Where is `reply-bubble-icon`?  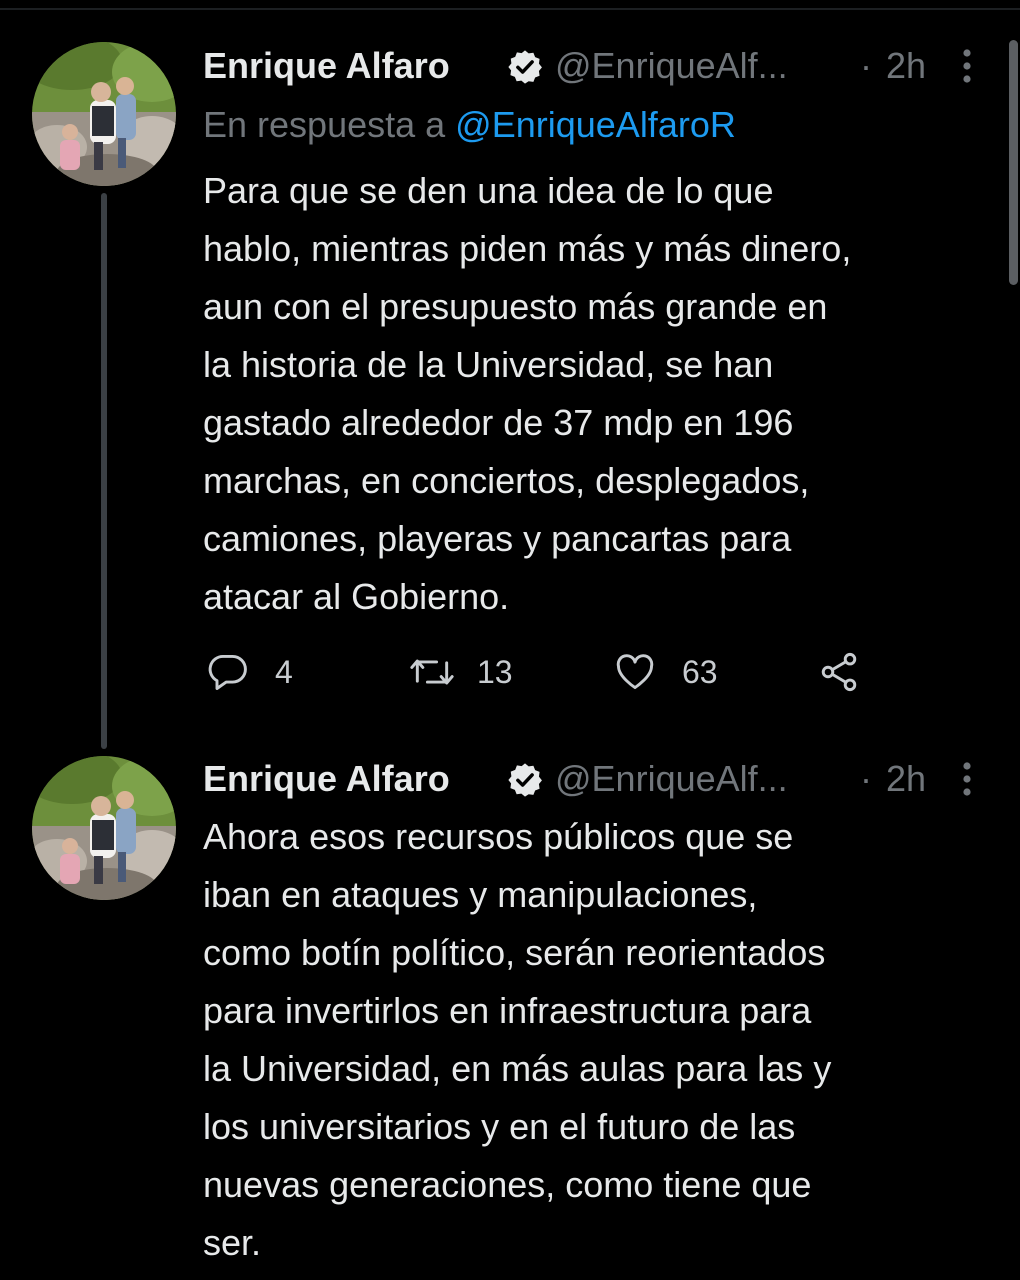
reply-bubble-icon is located at coordinates (227, 672).